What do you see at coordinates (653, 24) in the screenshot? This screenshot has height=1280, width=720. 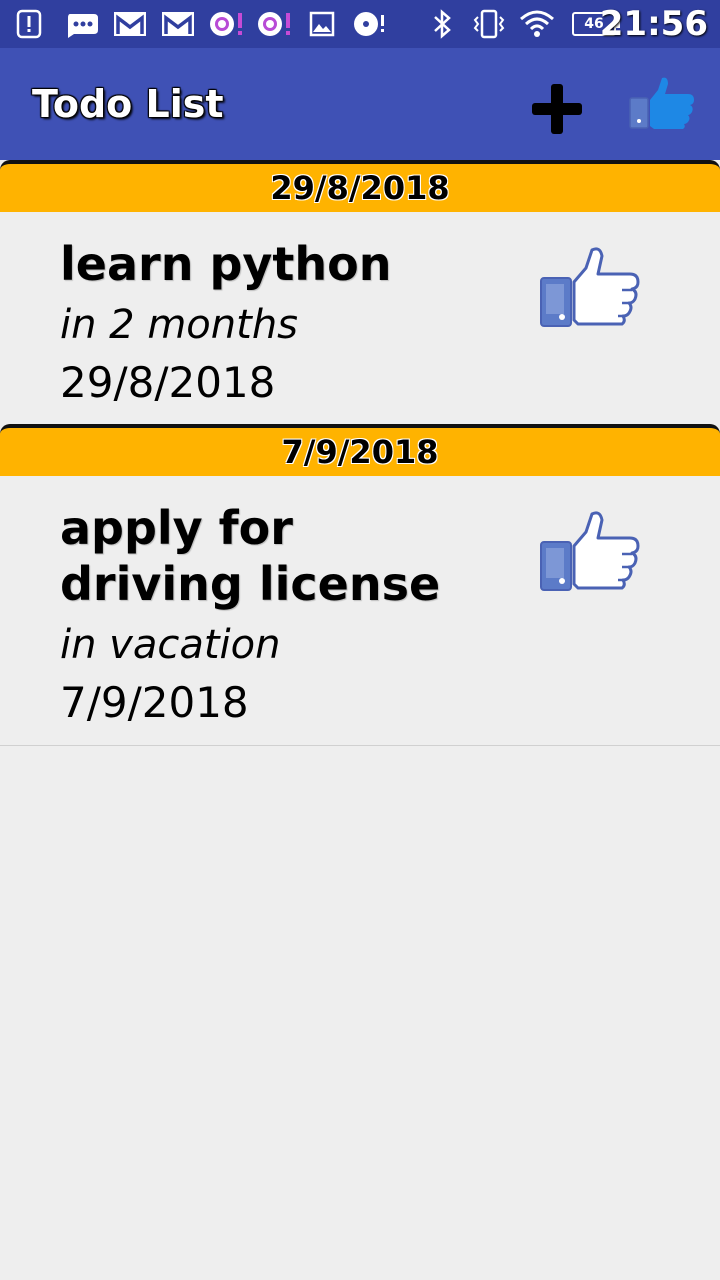 I see `clock: 21:56` at bounding box center [653, 24].